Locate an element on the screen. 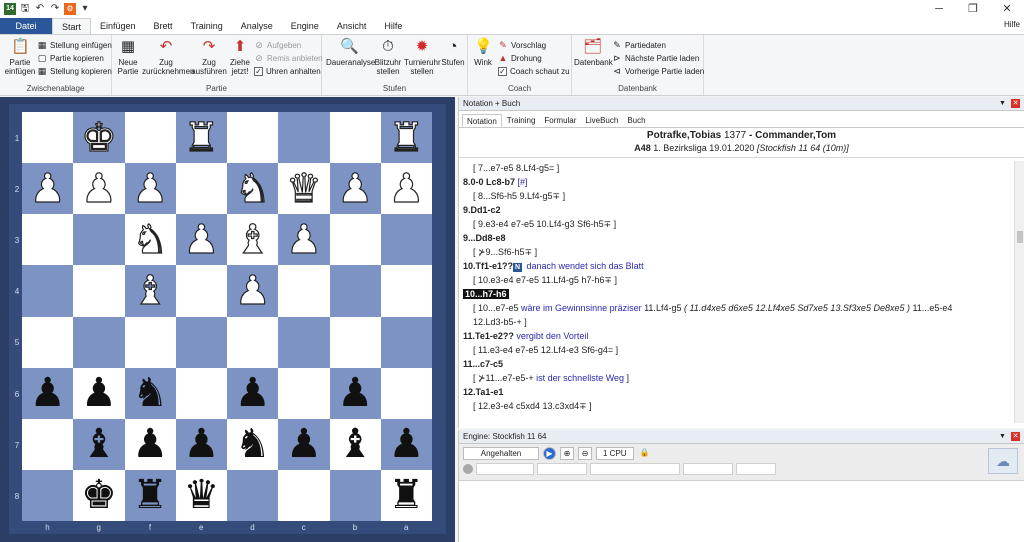  square-a7: ♟ is located at coordinates (406, 444).